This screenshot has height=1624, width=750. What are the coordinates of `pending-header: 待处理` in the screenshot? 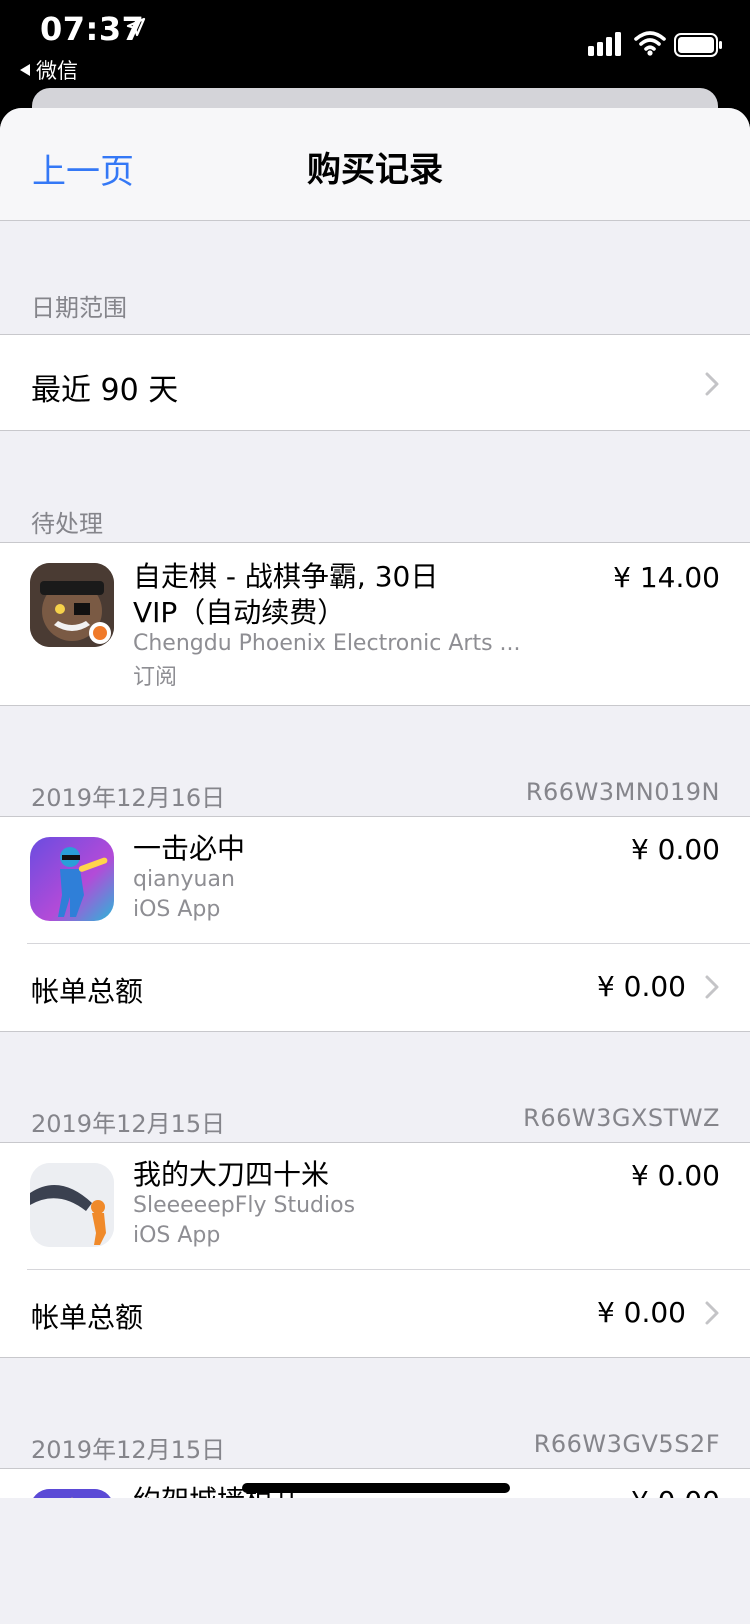 It's located at (67, 524).